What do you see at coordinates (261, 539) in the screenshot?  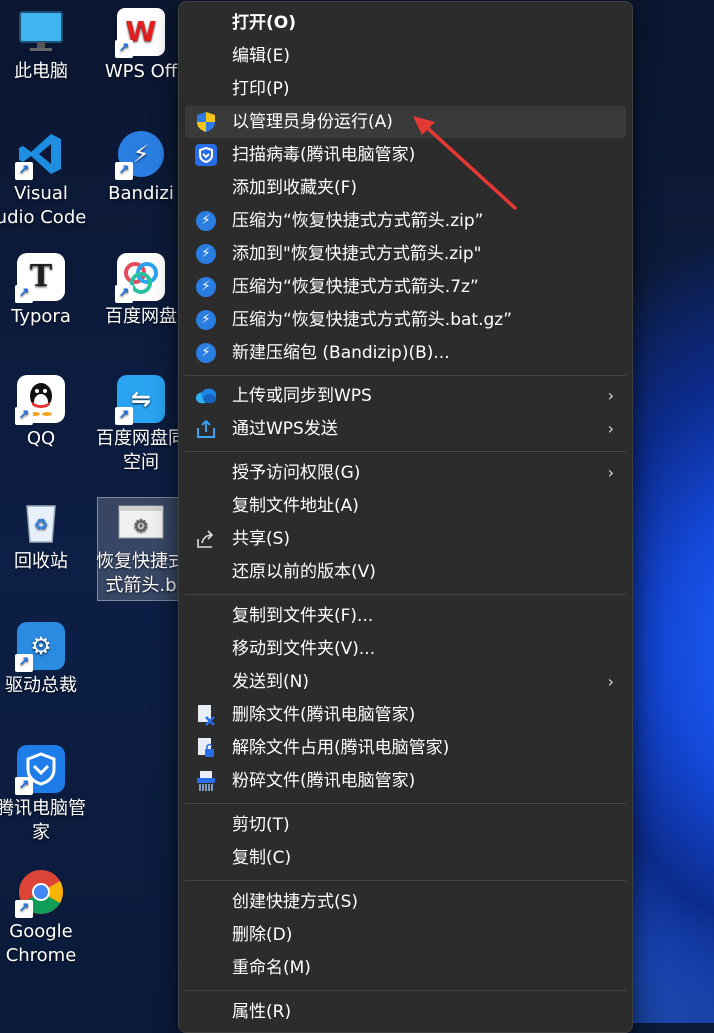 I see `menu-item-label: 共享(S)` at bounding box center [261, 539].